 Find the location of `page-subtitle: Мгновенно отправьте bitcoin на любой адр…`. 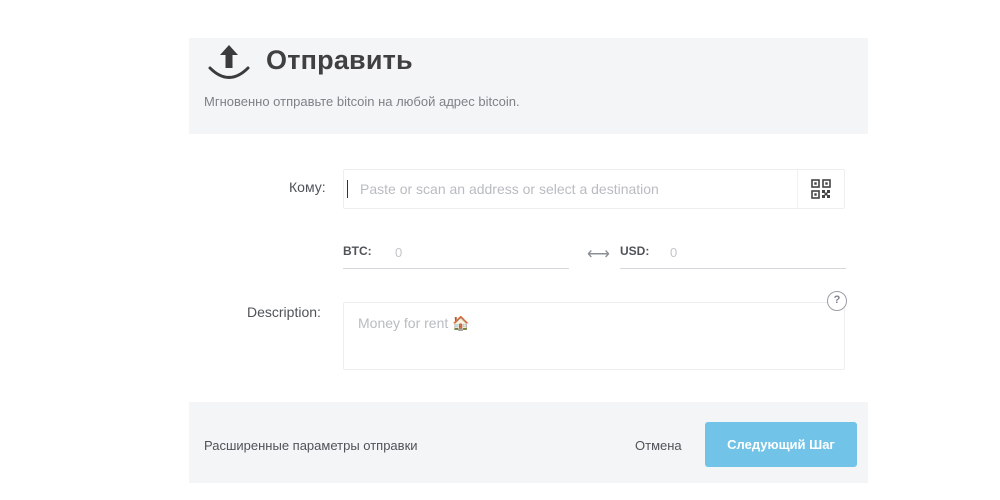

page-subtitle: Мгновенно отправьте bitcoin на любой адр… is located at coordinates (362, 101).